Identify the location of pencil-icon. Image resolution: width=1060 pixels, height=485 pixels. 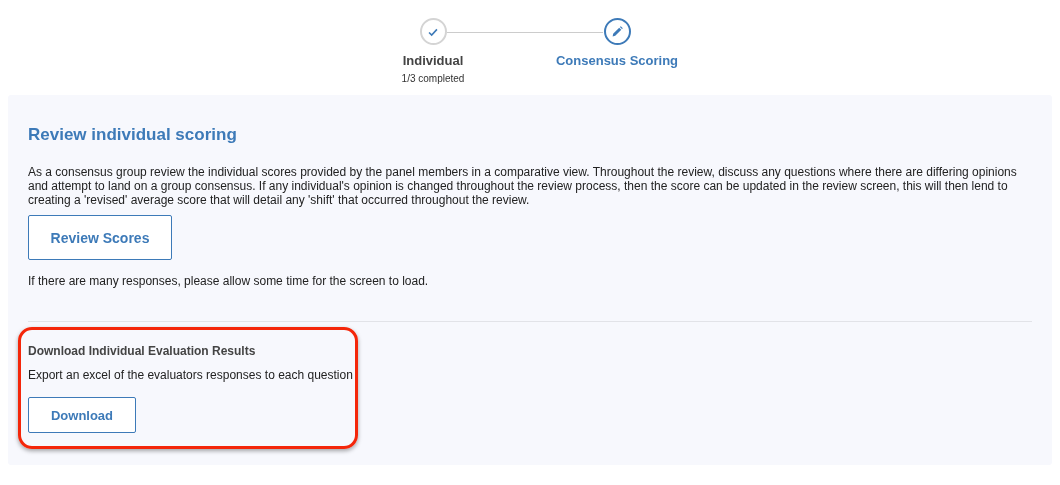
(617, 31).